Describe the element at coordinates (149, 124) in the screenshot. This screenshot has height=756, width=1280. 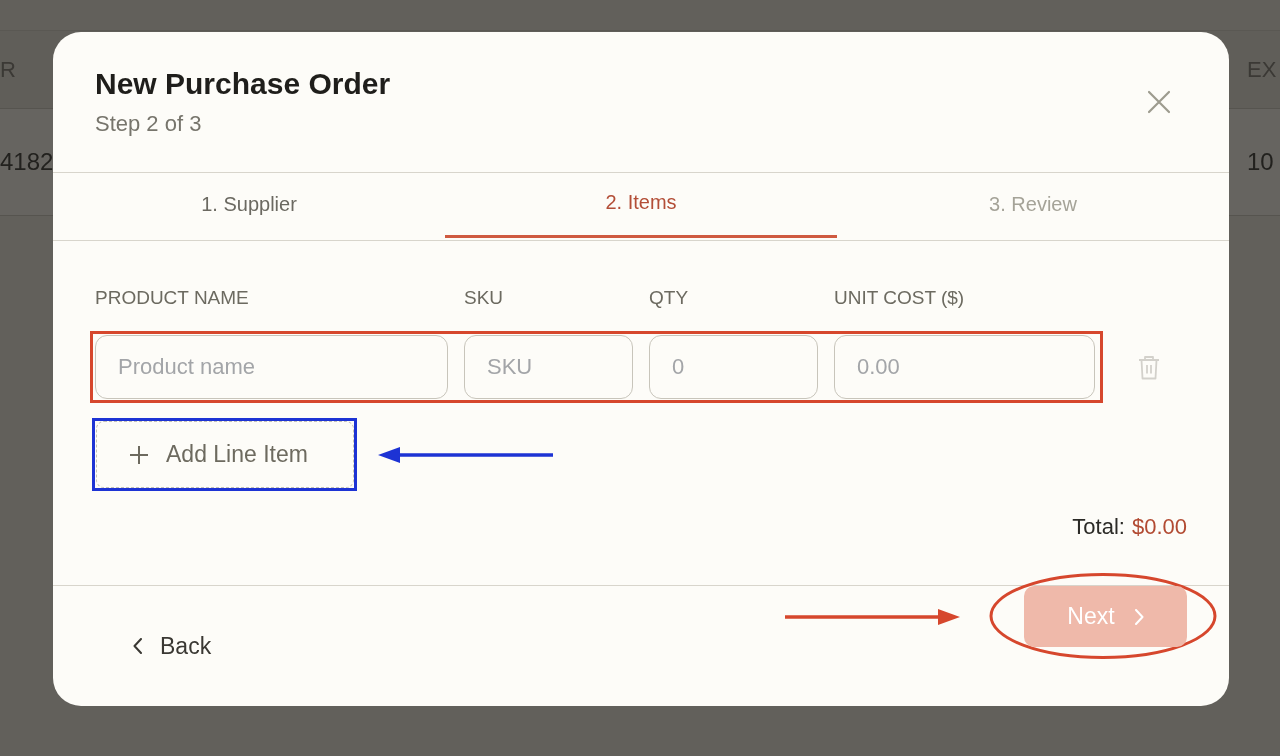
I see `step-subtitle: Step 2 of 3` at that location.